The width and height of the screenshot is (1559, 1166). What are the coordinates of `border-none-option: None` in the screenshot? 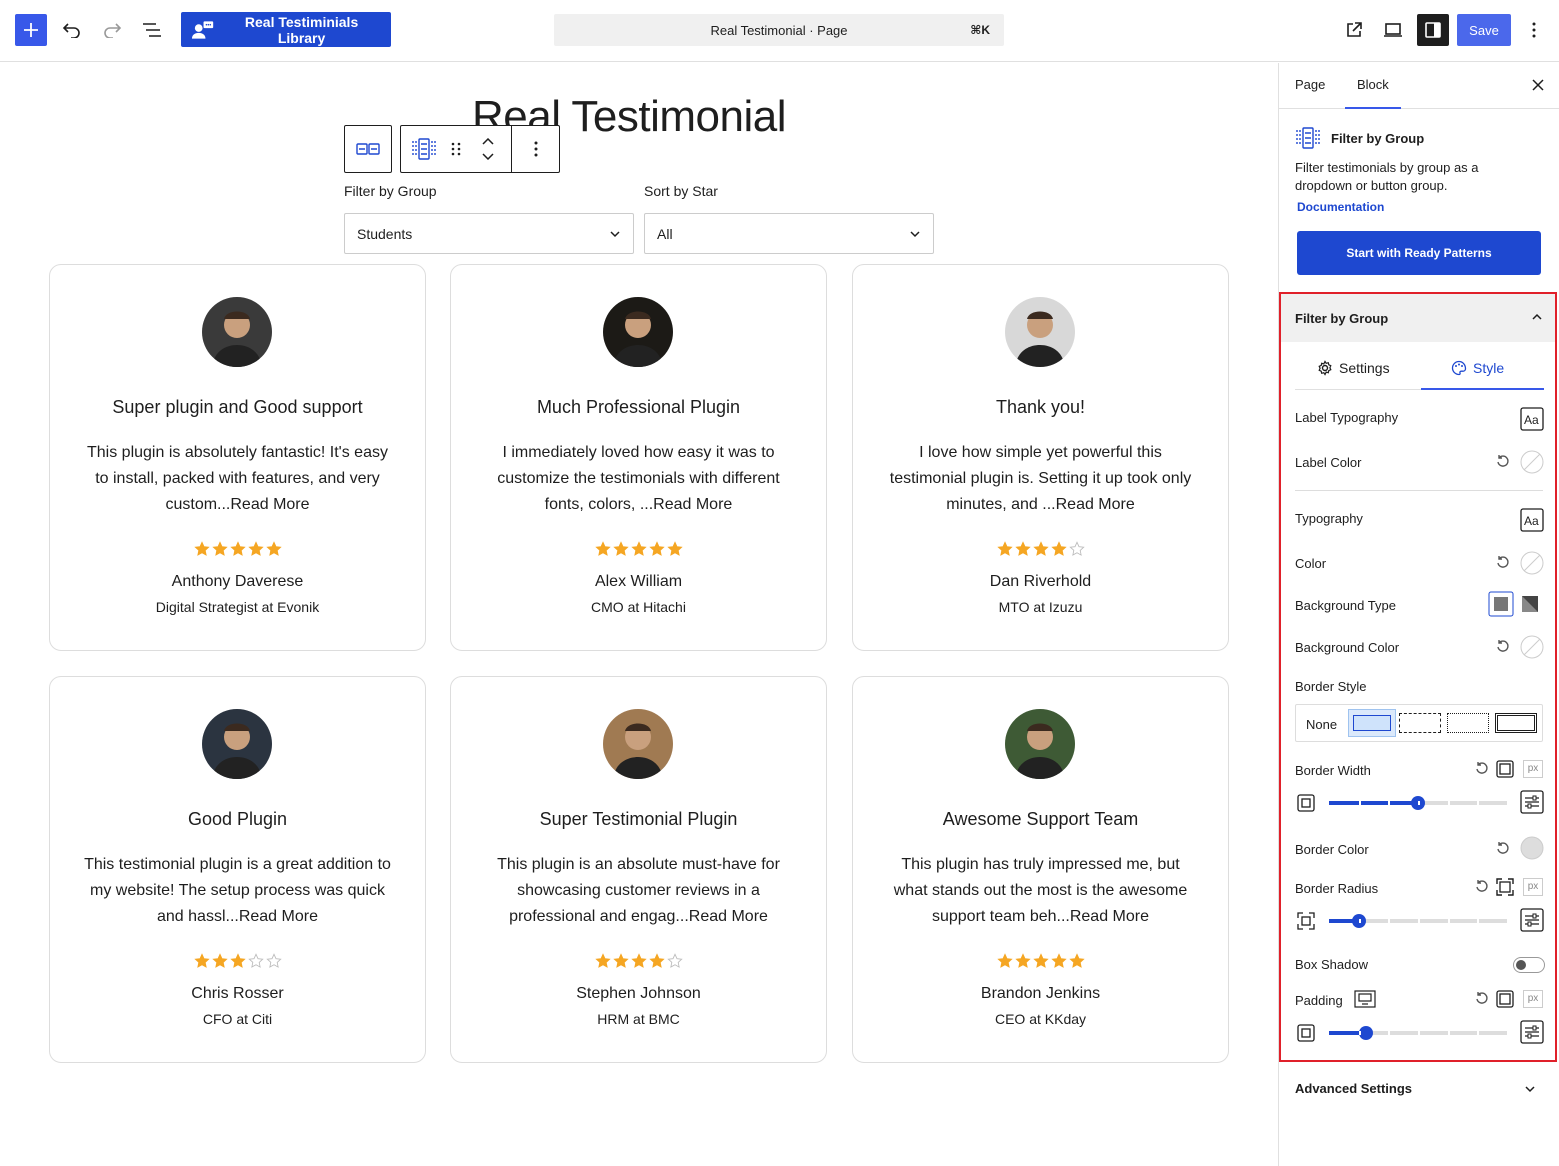 It's located at (1321, 724).